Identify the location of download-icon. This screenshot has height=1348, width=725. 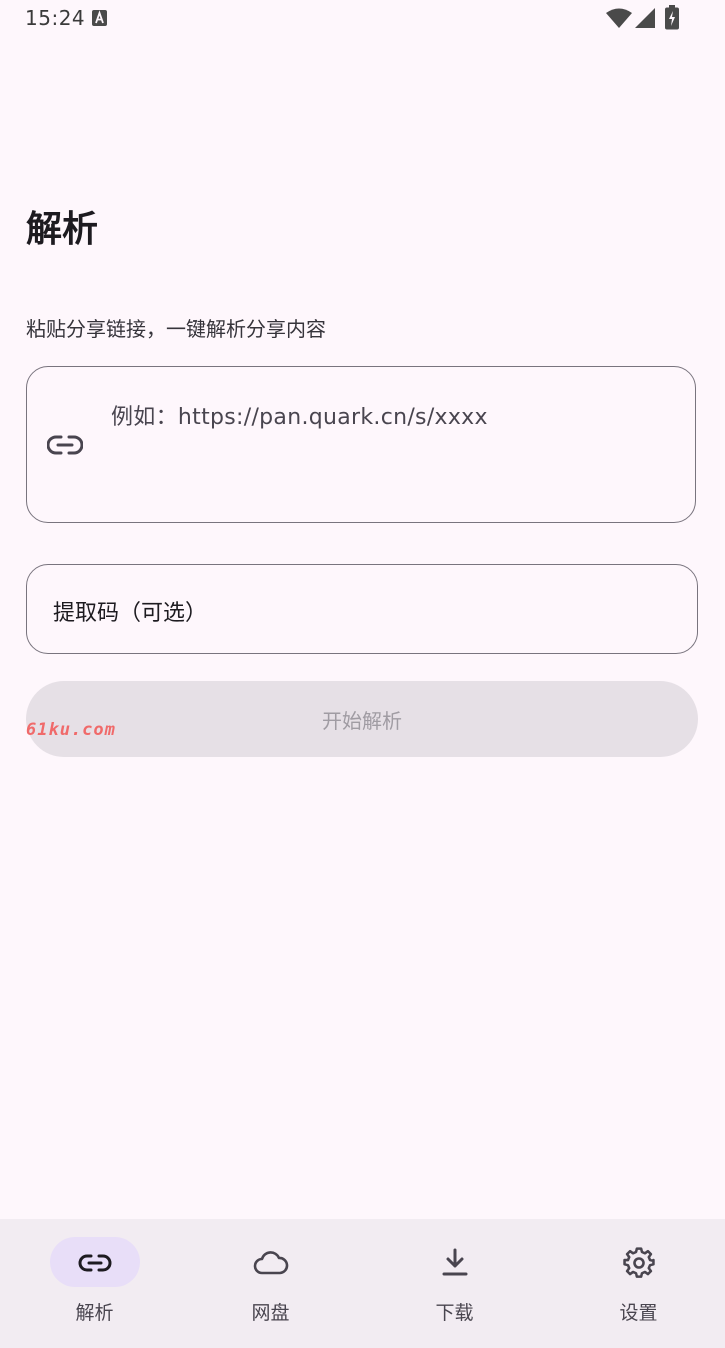
(454, 1262).